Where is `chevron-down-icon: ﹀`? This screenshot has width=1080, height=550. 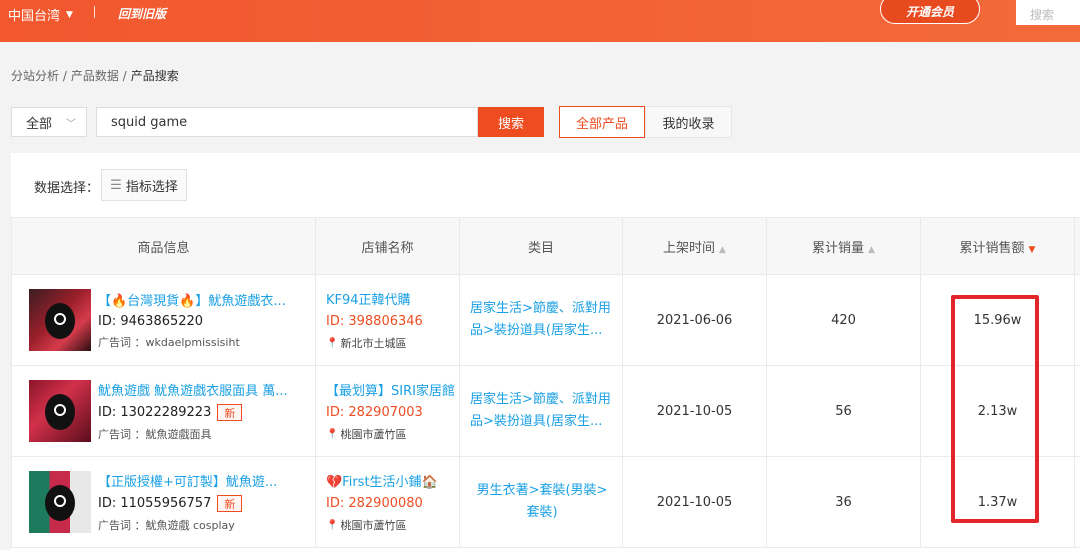
chevron-down-icon: ﹀ is located at coordinates (71, 124).